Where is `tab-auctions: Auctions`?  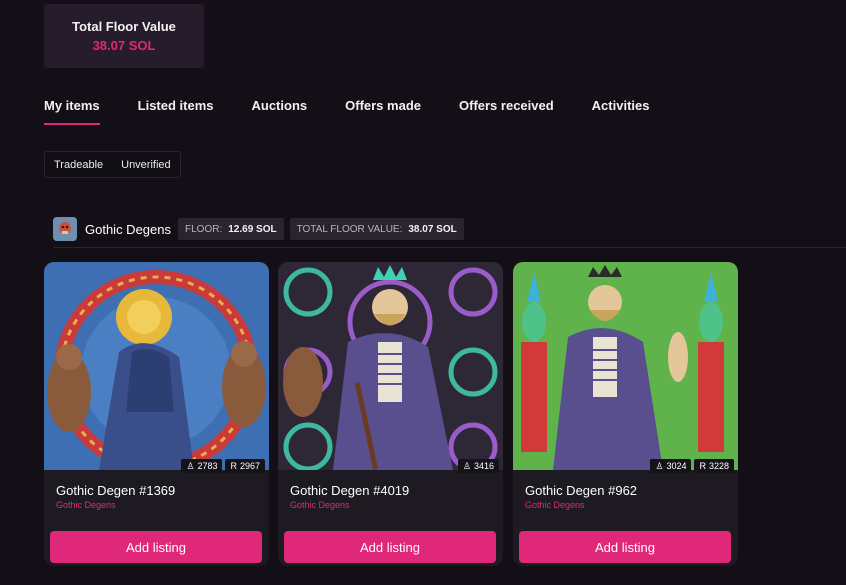 tab-auctions: Auctions is located at coordinates (280, 111).